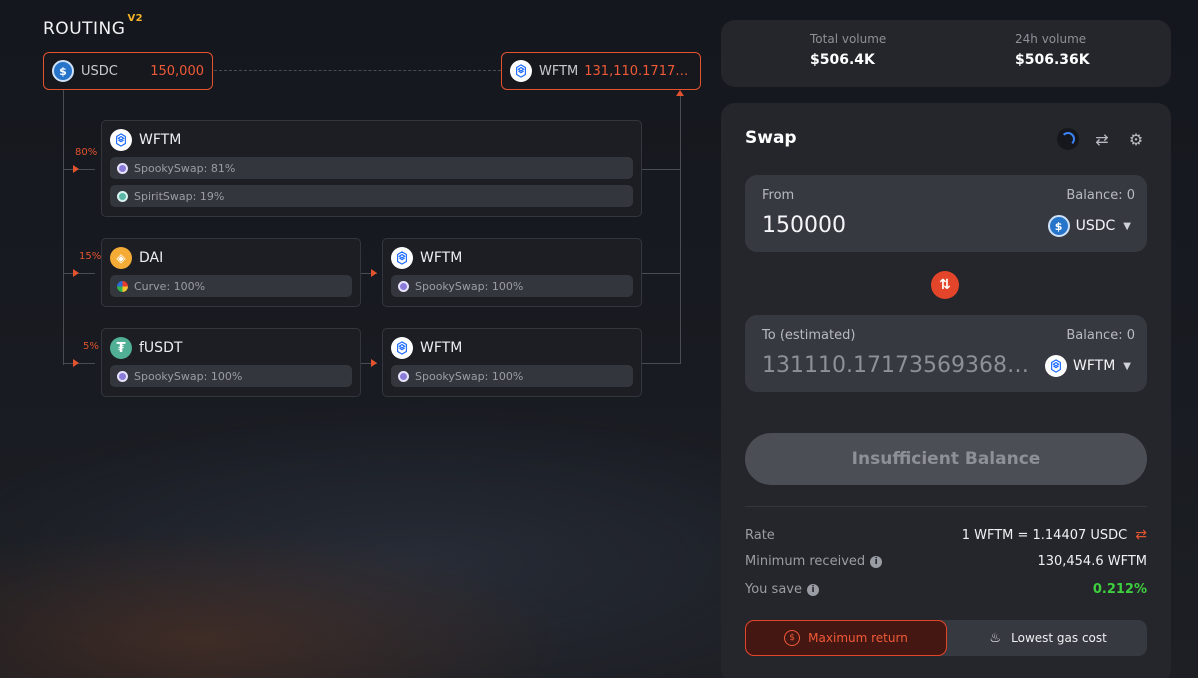  I want to click on swap-rate-icon: ⇄, so click(1141, 535).